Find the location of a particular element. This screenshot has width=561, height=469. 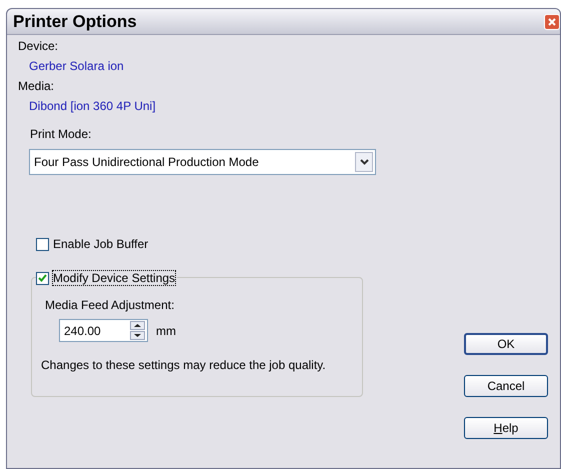

checkbox-label: Modify Device Settings is located at coordinates (114, 278).